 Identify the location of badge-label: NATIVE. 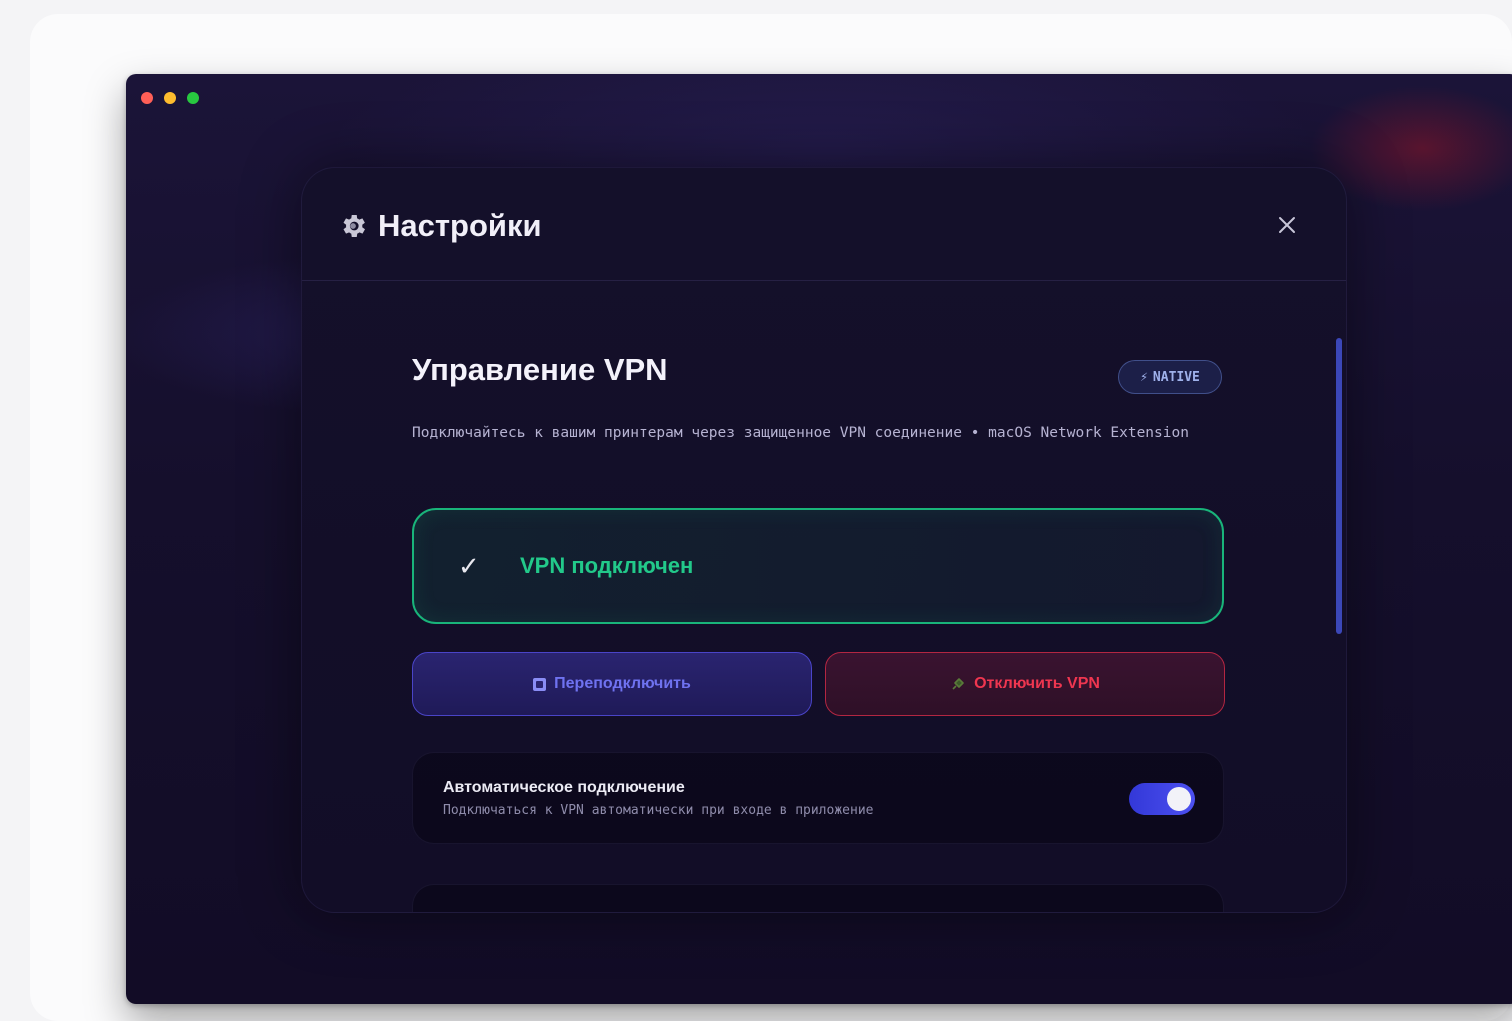
(1176, 377).